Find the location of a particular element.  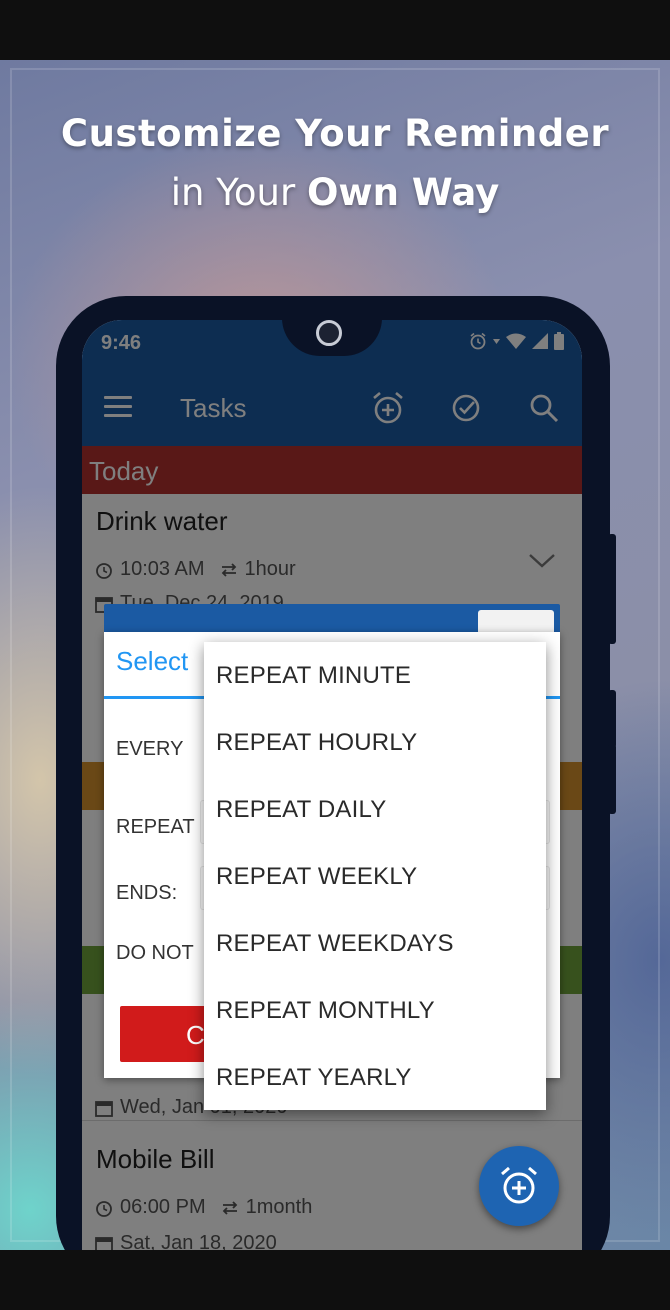

headline-line-1: Customize Your Reminder is located at coordinates (335, 133).